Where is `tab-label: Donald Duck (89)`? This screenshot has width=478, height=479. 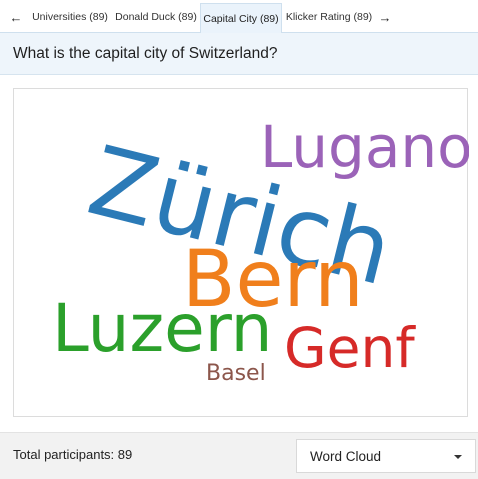
tab-label: Donald Duck (89) is located at coordinates (156, 17).